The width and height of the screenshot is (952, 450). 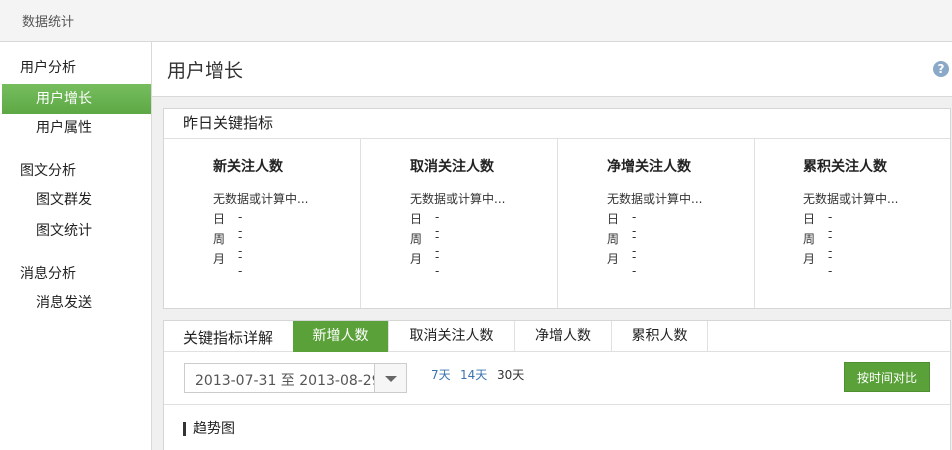 What do you see at coordinates (441, 374) in the screenshot?
I see `range-7-days: 7天` at bounding box center [441, 374].